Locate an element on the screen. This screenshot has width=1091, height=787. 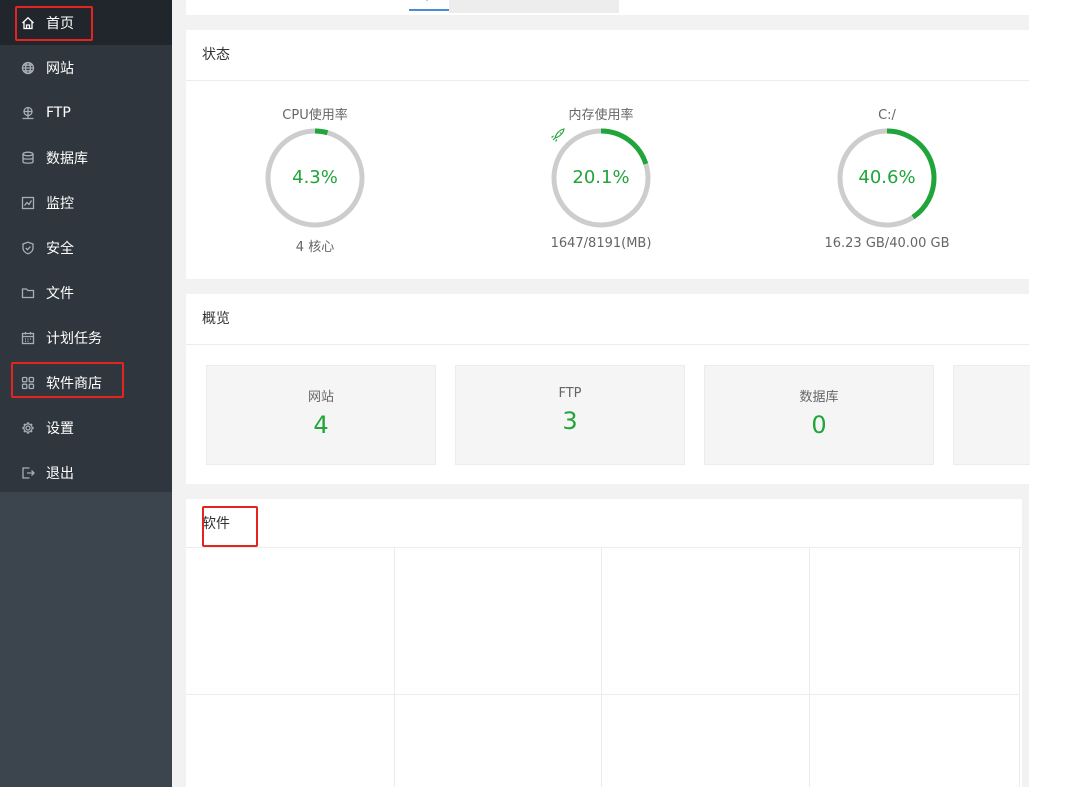
sidebar-item-label: 监控 is located at coordinates (60, 203).